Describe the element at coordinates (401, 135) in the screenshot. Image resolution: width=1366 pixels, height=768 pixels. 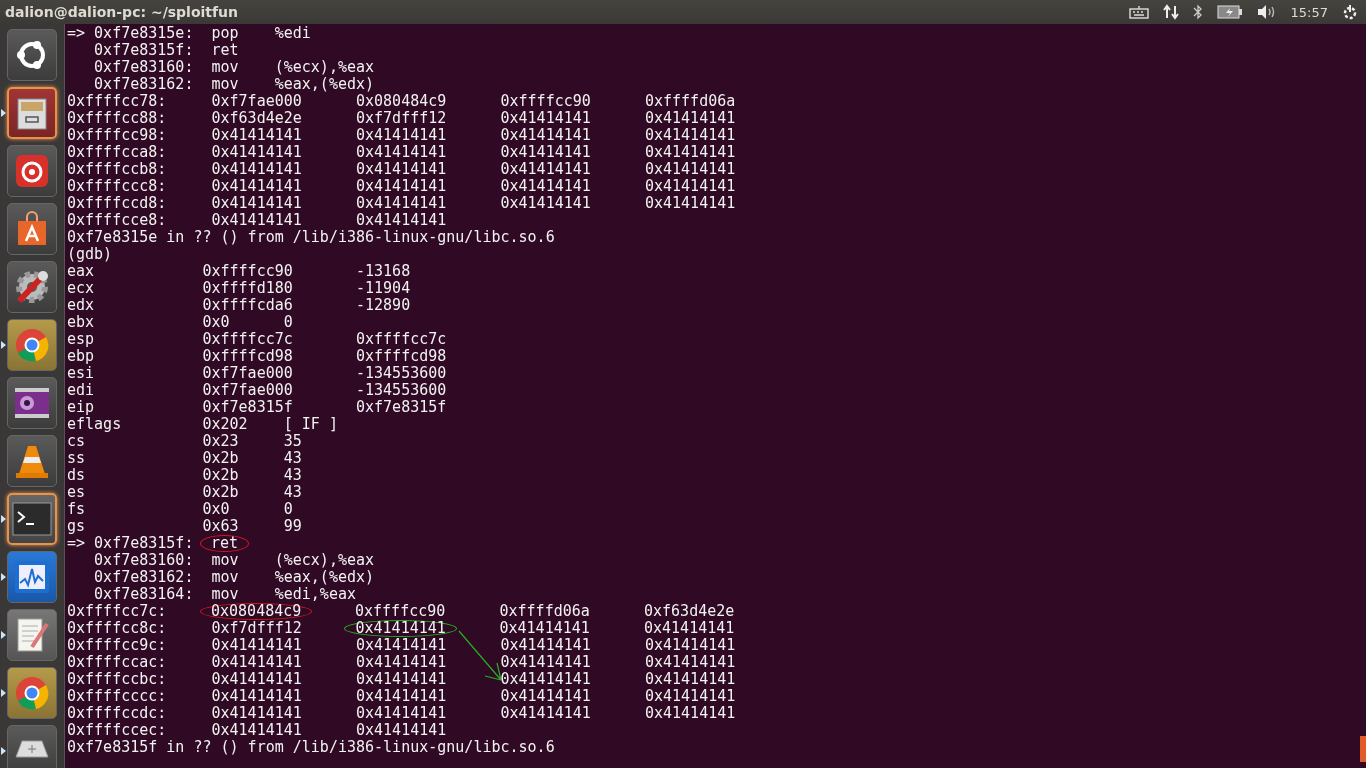
I see `terminal-line: 0xffffcc98: 0x41414141 0x41414141 0x41414141 0x41414141` at that location.